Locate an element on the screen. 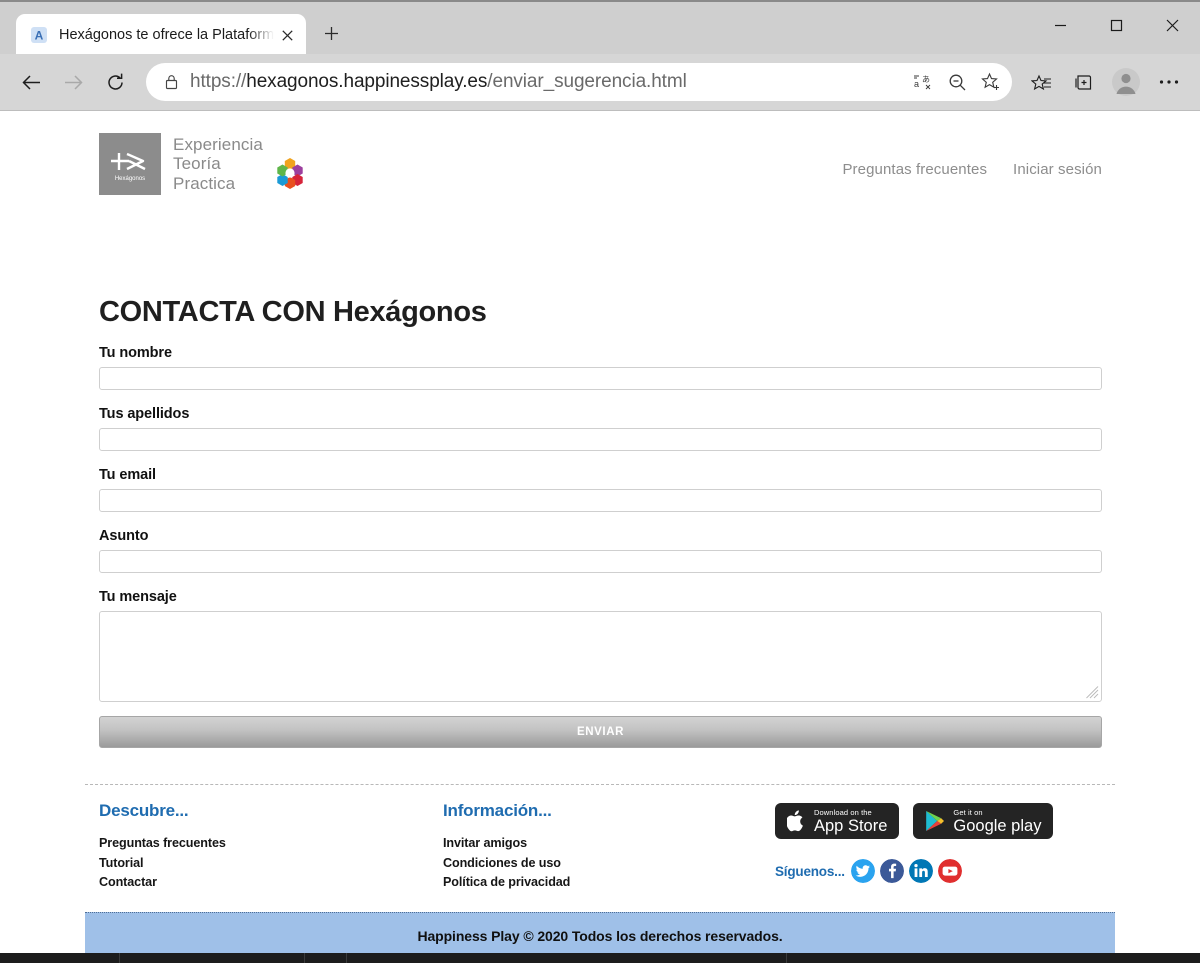  translate-icon: a あ is located at coordinates (923, 82).